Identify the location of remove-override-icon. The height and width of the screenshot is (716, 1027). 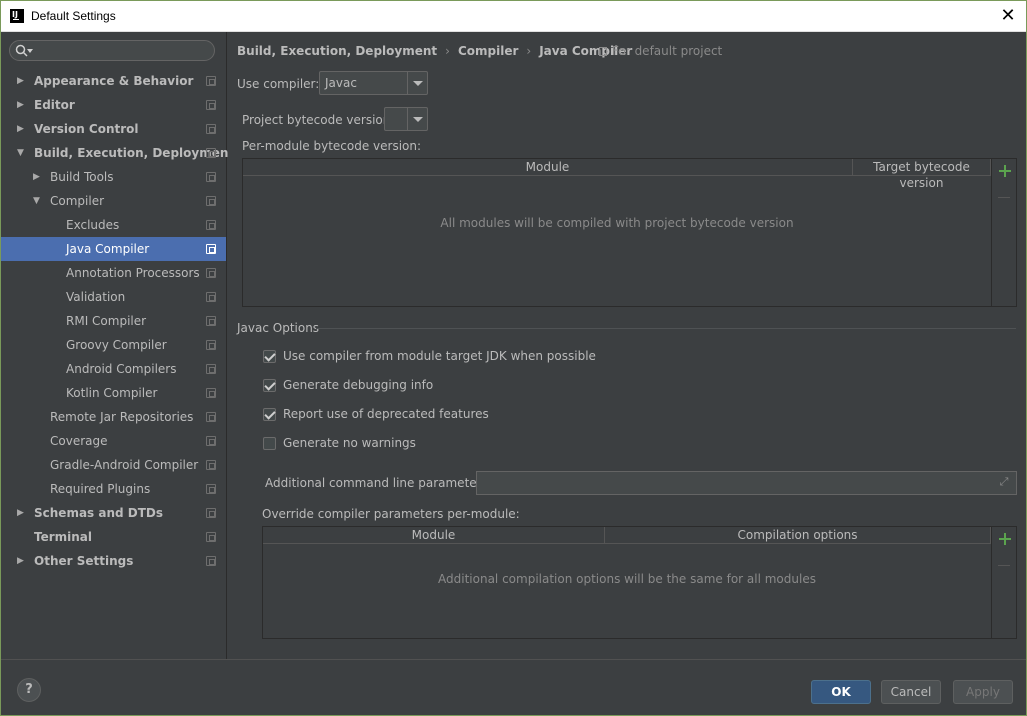
(1004, 565).